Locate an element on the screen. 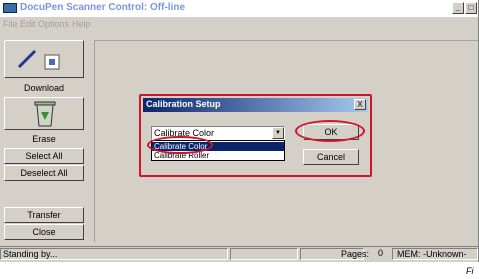 The height and width of the screenshot is (279, 479). option-calibrate-color: Calibrate Color is located at coordinates (218, 146).